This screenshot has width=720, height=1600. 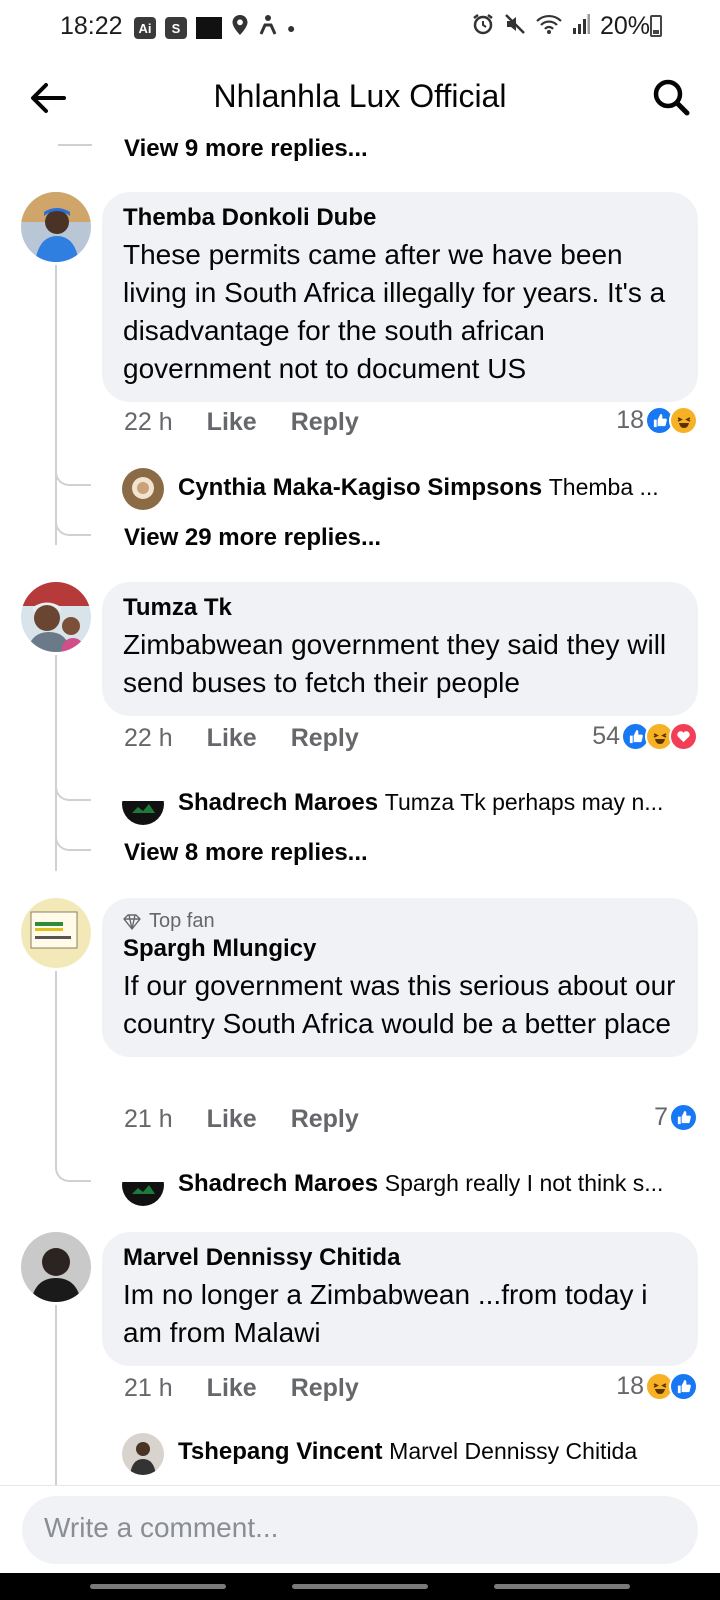 What do you see at coordinates (148, 422) in the screenshot?
I see `comment-time: 22 h` at bounding box center [148, 422].